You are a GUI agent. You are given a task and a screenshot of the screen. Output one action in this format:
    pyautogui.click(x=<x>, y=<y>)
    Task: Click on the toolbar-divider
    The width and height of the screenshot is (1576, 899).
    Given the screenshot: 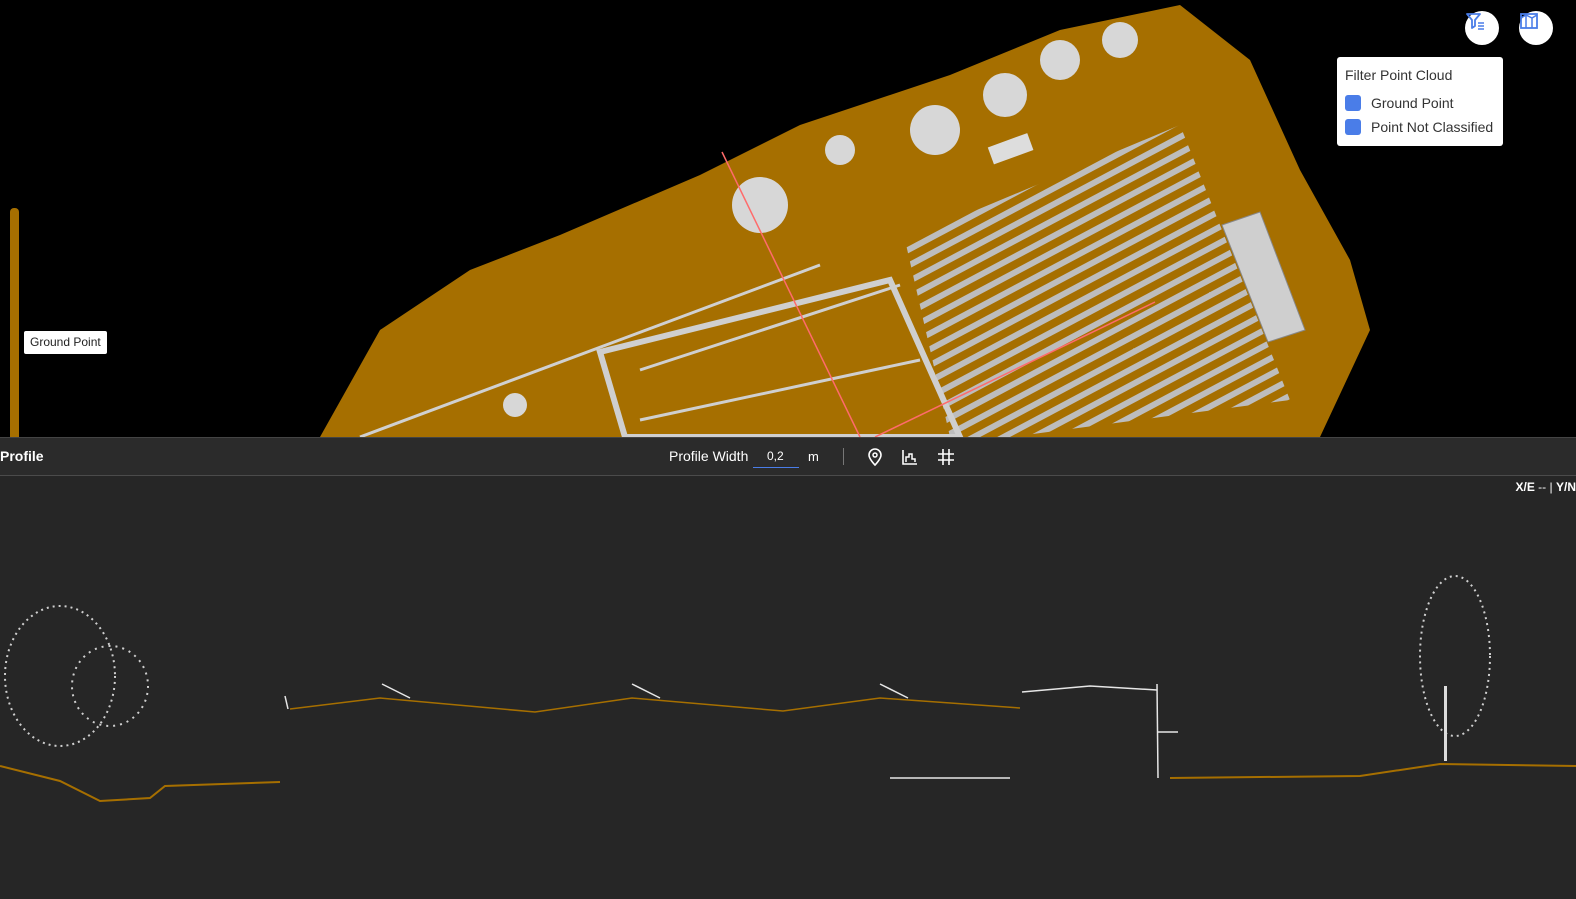 What is the action you would take?
    pyautogui.click(x=843, y=456)
    